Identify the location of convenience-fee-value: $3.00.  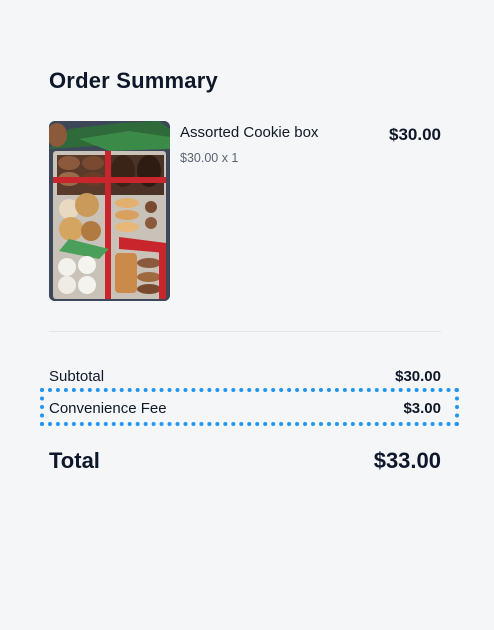
(422, 408).